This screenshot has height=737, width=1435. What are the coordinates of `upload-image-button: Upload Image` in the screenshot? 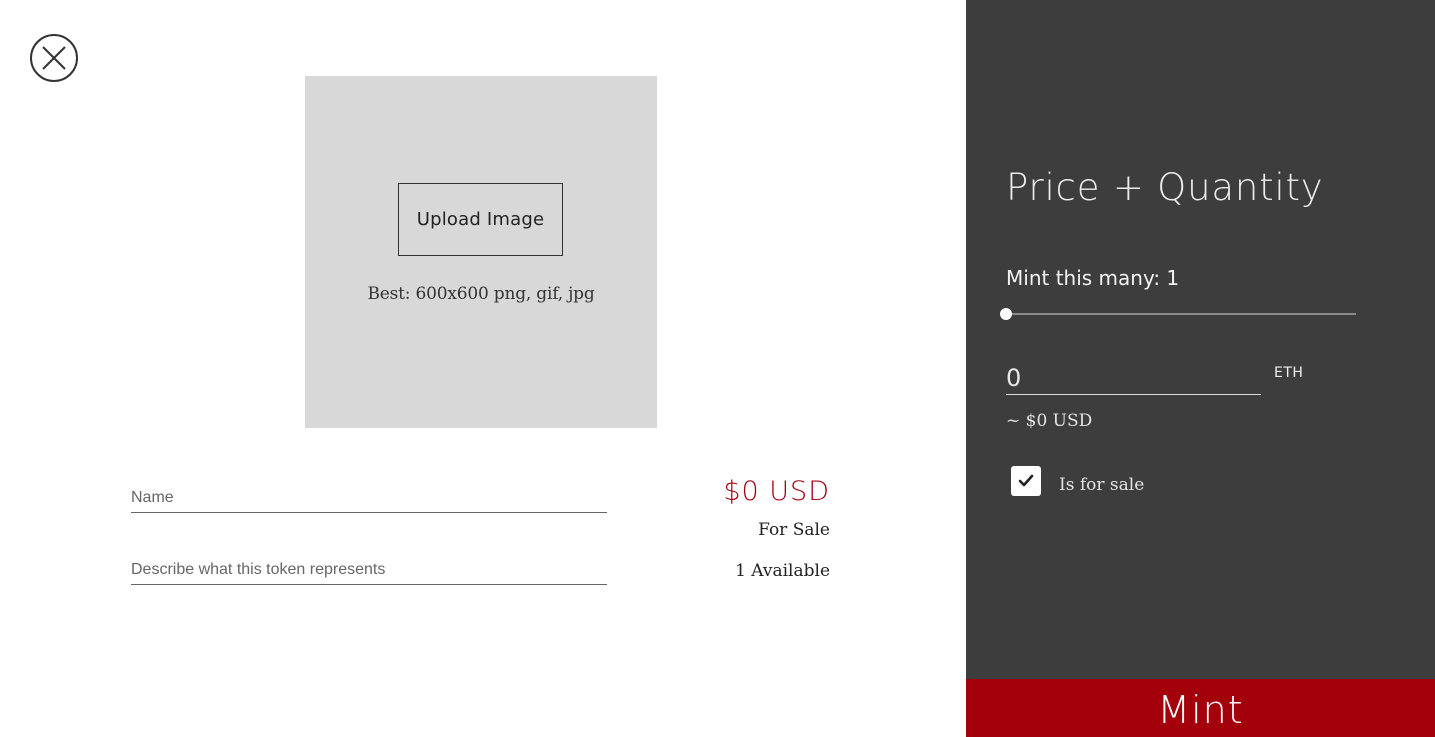 It's located at (480, 219).